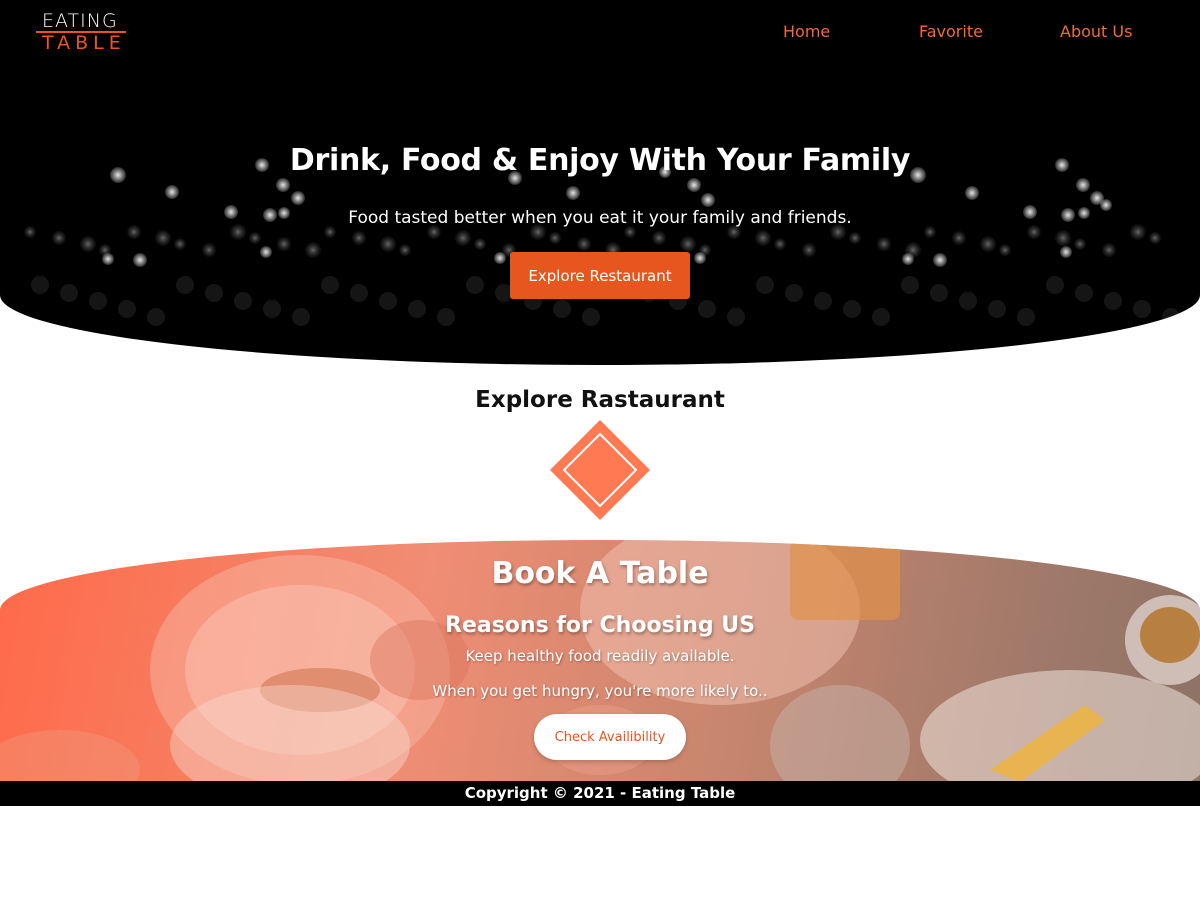 The height and width of the screenshot is (900, 1200). I want to click on diamond-icon, so click(600, 470).